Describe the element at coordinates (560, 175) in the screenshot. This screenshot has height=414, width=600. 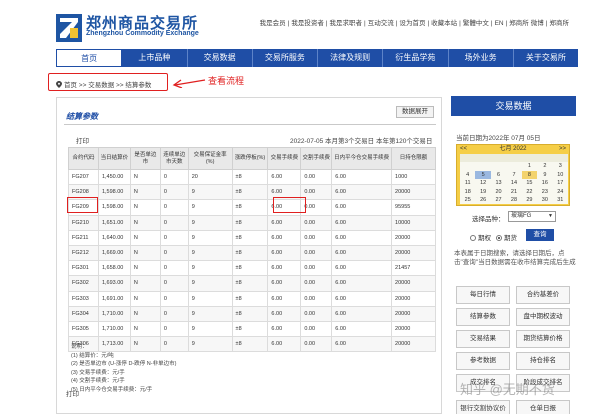
I see `calendar-day: 10` at that location.